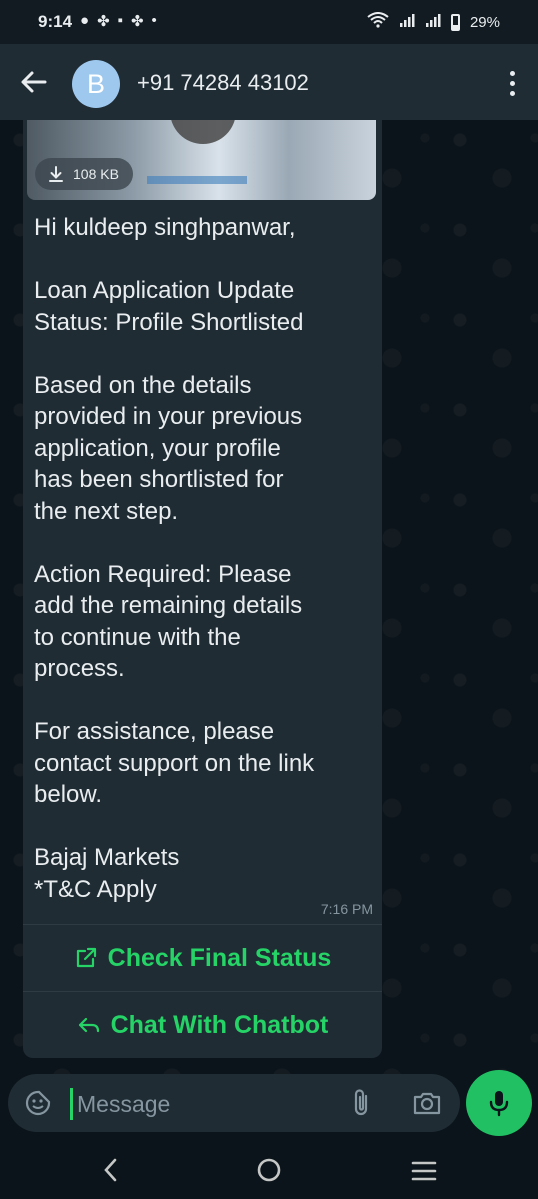 The height and width of the screenshot is (1199, 538). Describe the element at coordinates (427, 1103) in the screenshot. I see `camera-icon` at that location.